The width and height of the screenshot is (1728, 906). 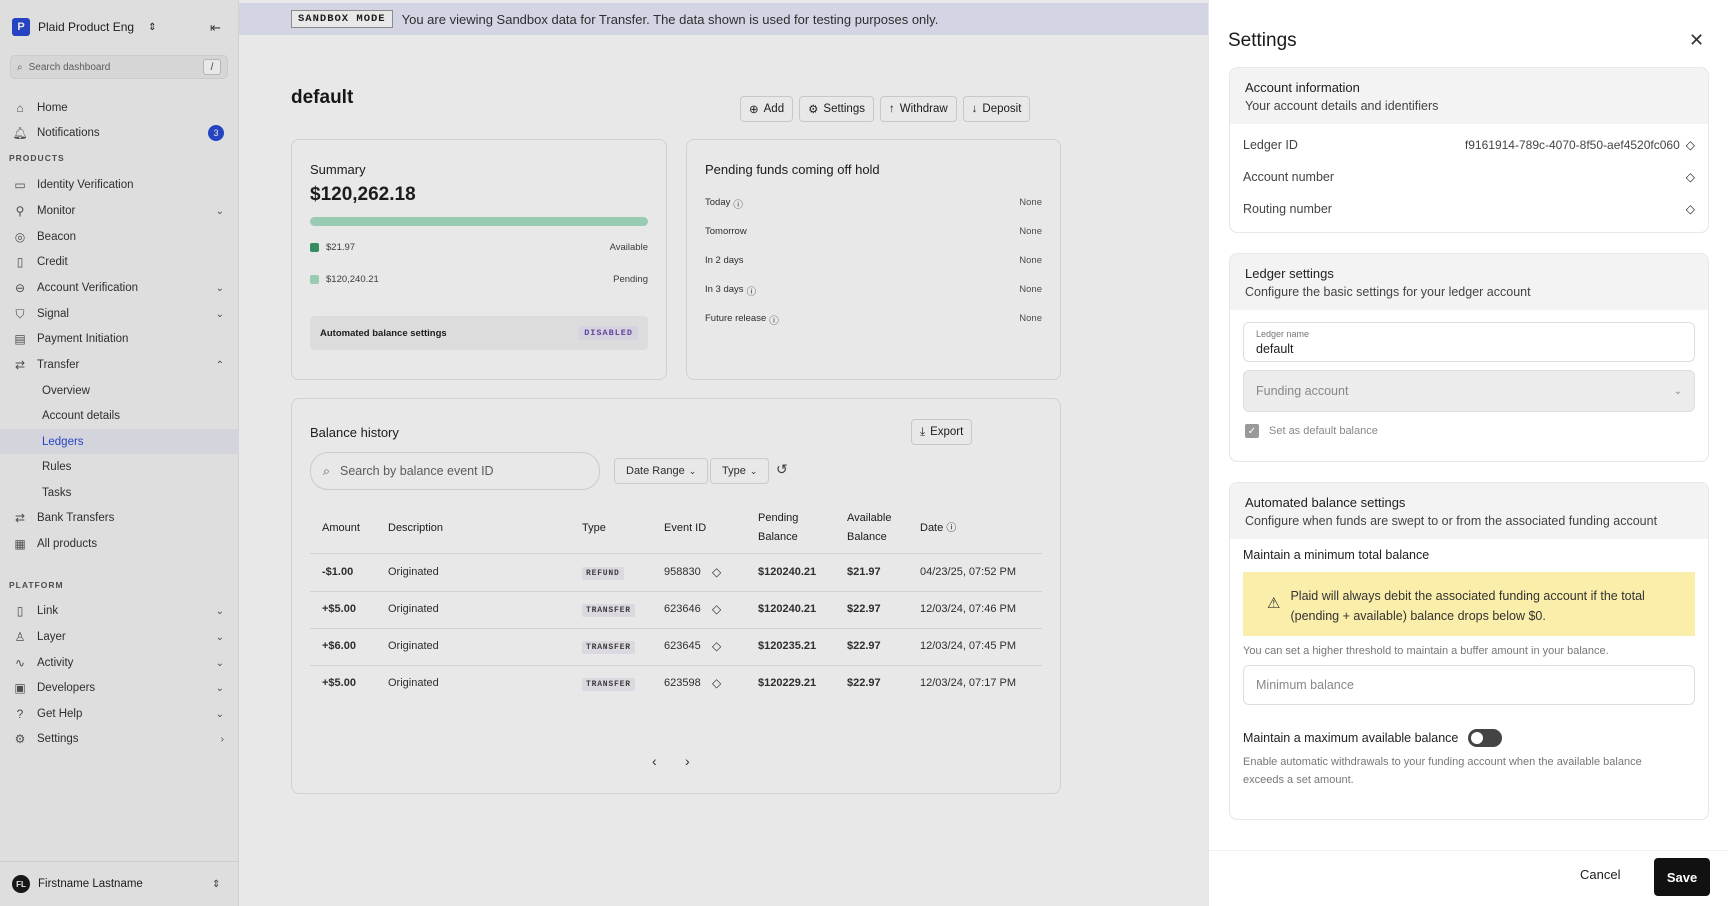 What do you see at coordinates (66, 688) in the screenshot?
I see `sidebar-item-label: Developers` at bounding box center [66, 688].